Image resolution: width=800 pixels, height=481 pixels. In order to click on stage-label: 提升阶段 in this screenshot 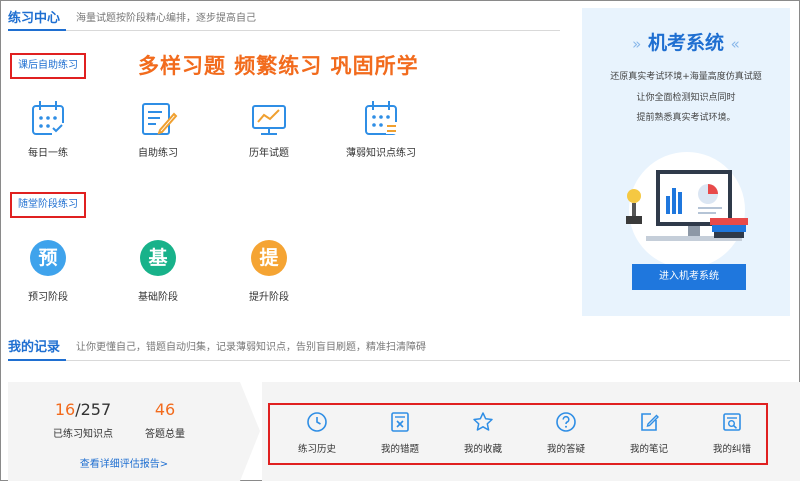, I will do `click(269, 297)`.